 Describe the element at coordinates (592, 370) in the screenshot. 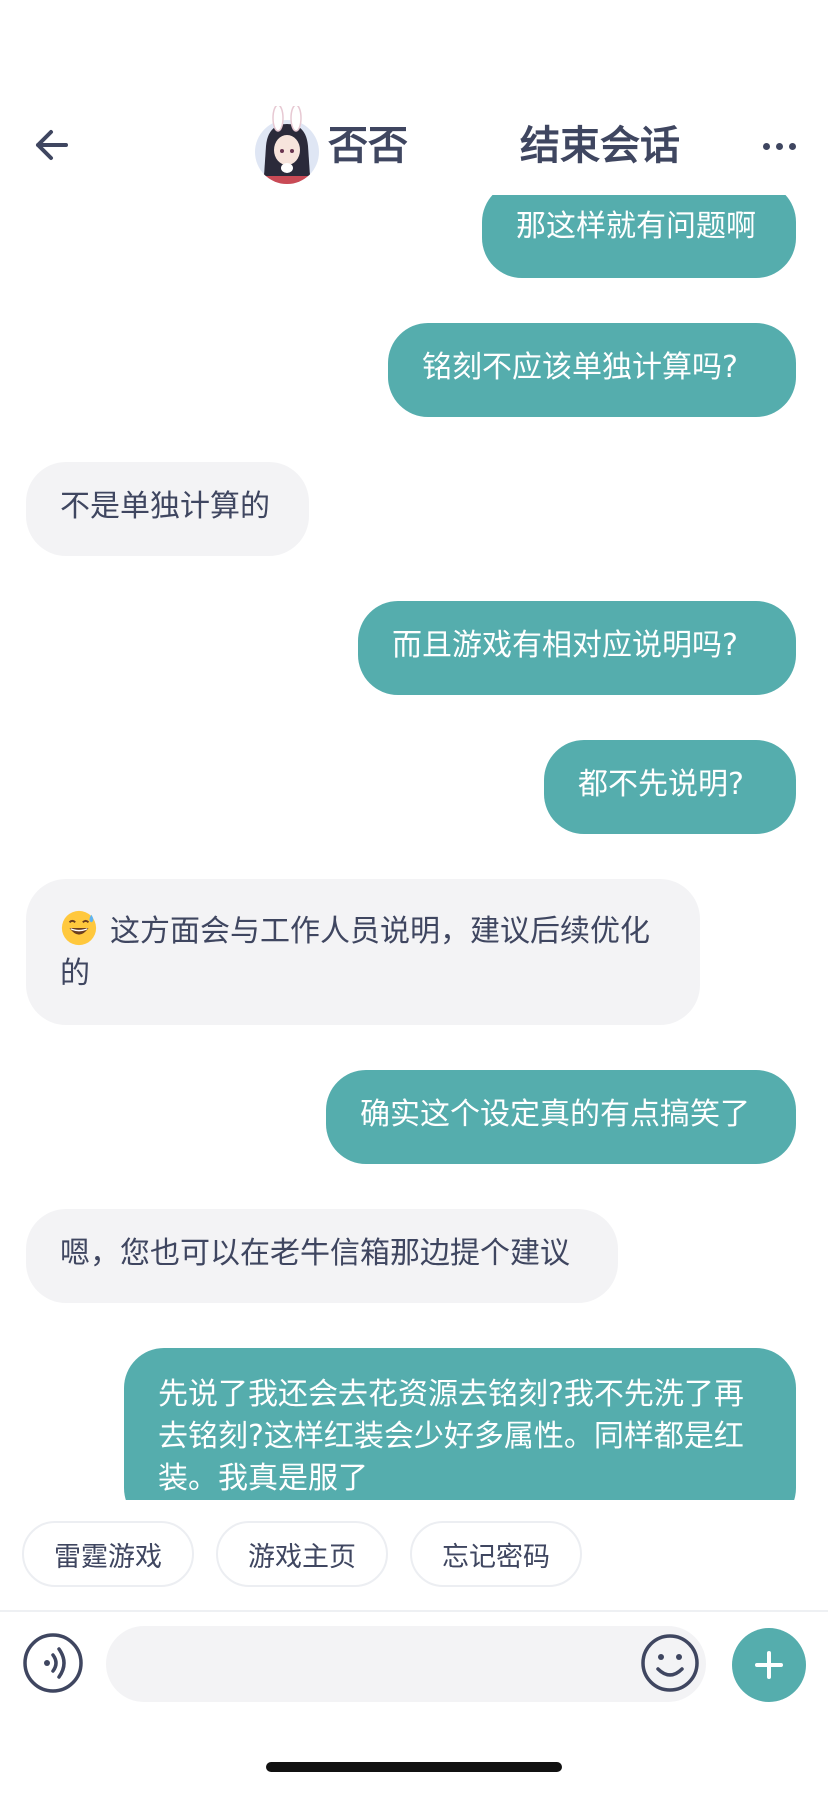

I see `user-message-bubble: 铭刻不应该单独计算吗?` at that location.